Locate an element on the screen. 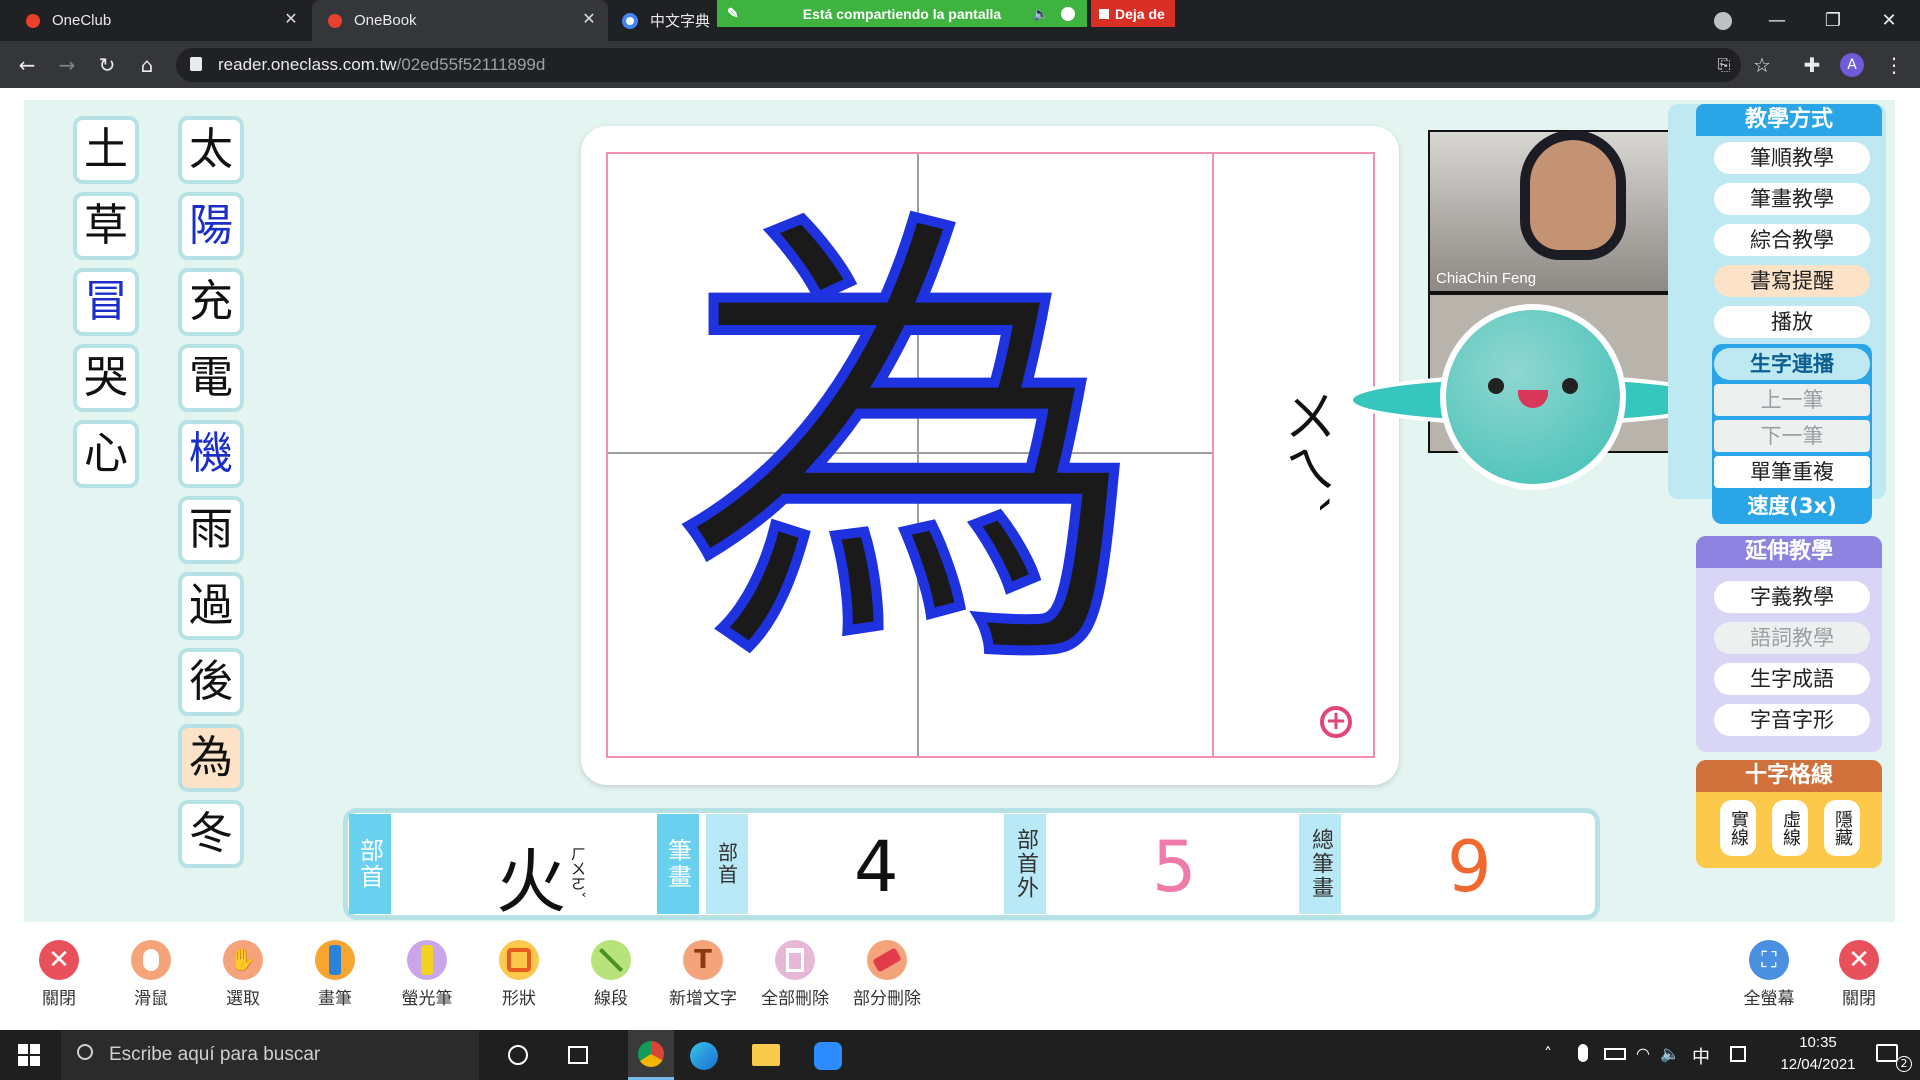  back-icon: ← is located at coordinates (27, 65).